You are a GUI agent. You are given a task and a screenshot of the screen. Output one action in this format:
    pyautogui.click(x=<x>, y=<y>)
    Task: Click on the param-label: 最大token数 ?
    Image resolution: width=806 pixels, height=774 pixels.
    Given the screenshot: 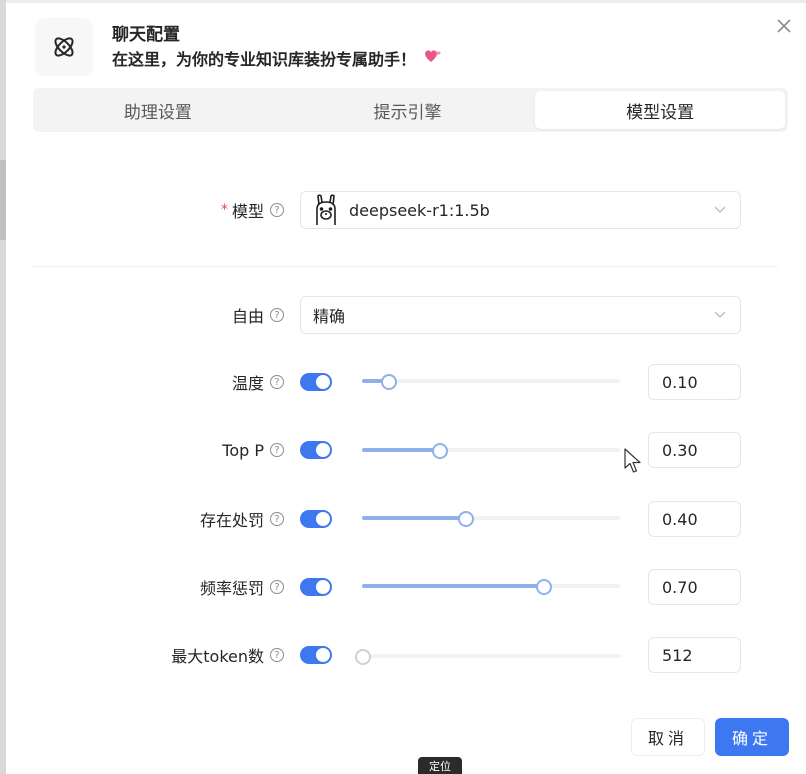 What is the action you would take?
    pyautogui.click(x=202, y=655)
    